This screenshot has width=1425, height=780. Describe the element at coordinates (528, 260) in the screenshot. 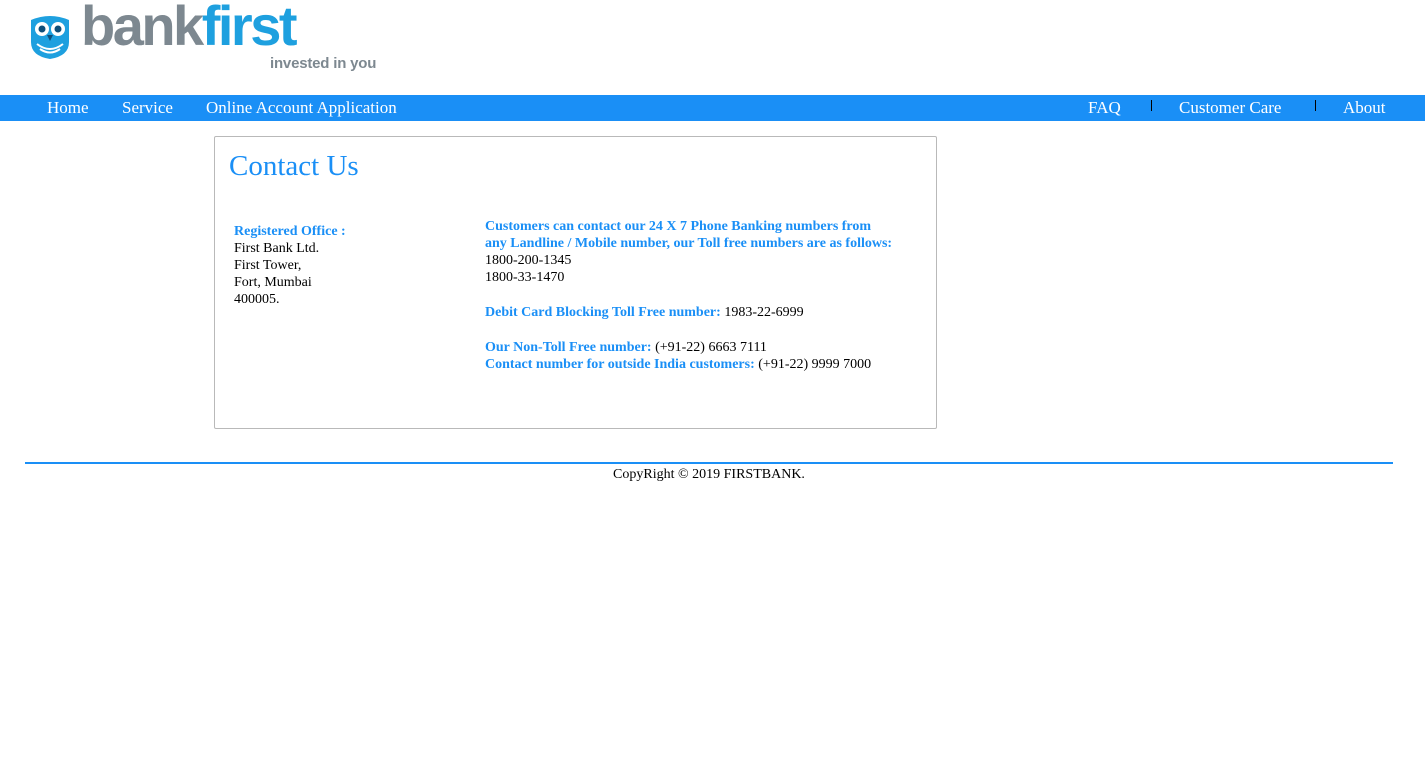

I see `toll-free-number: 1800-200-1345` at that location.